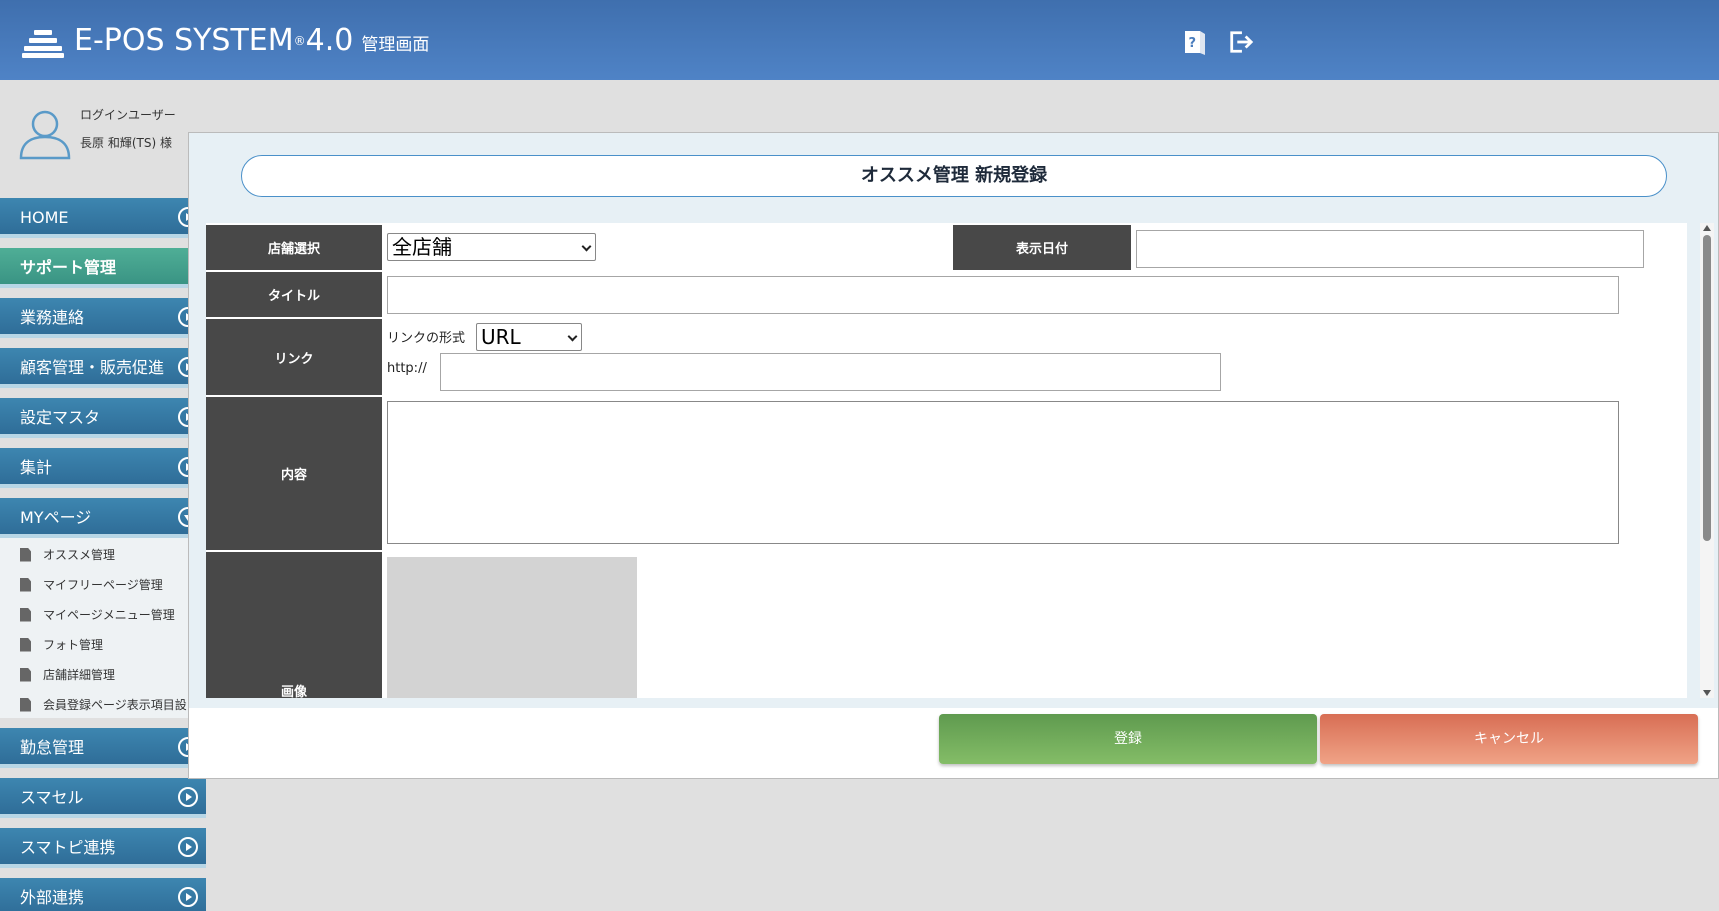 The width and height of the screenshot is (1719, 911). Describe the element at coordinates (529, 337) in the screenshot. I see `link-format-select: URL` at that location.